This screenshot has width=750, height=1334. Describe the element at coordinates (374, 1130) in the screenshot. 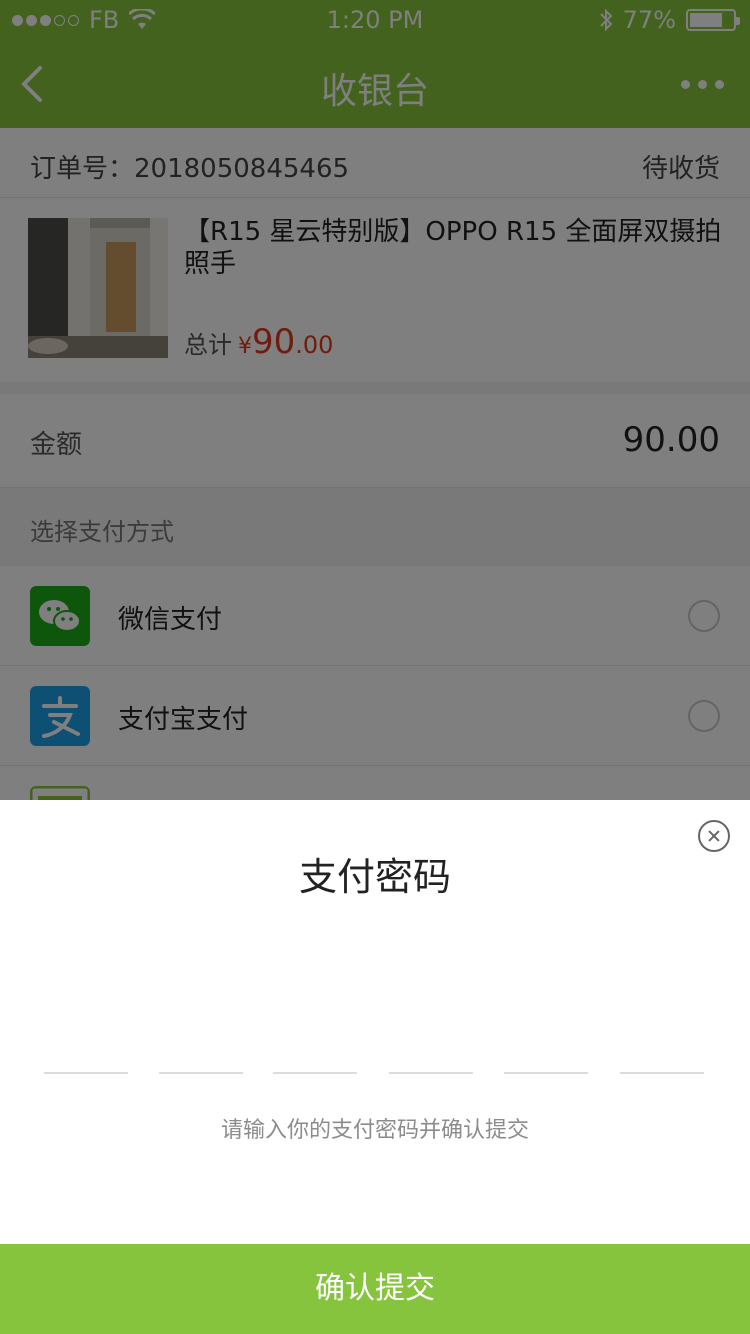

I see `password-hint: 请输入你的支付密码并确认提交` at that location.